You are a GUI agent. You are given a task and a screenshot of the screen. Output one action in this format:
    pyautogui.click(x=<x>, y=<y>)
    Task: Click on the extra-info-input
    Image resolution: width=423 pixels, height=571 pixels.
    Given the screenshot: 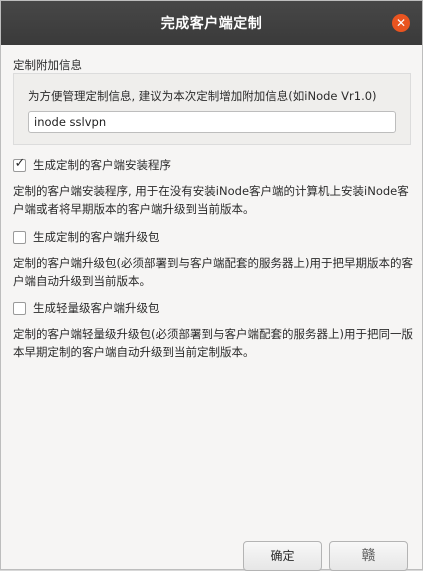 What is the action you would take?
    pyautogui.click(x=212, y=122)
    